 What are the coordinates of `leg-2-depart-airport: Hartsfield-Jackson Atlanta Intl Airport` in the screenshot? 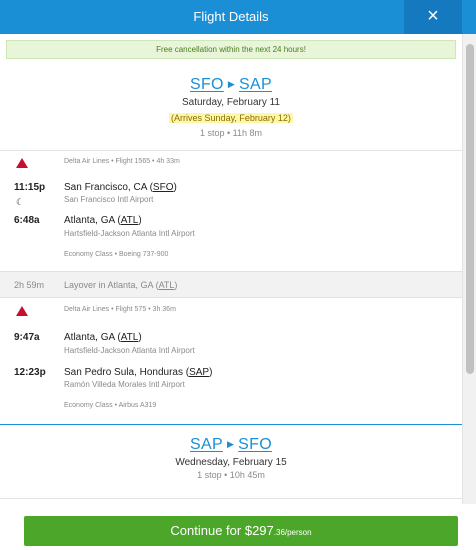 It's located at (129, 350).